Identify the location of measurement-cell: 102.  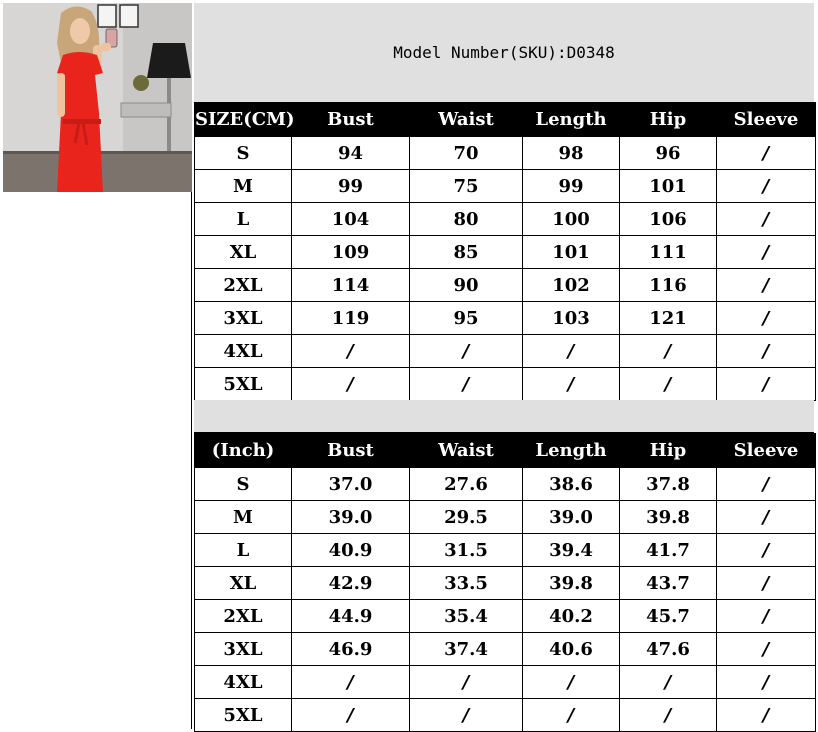
(571, 285).